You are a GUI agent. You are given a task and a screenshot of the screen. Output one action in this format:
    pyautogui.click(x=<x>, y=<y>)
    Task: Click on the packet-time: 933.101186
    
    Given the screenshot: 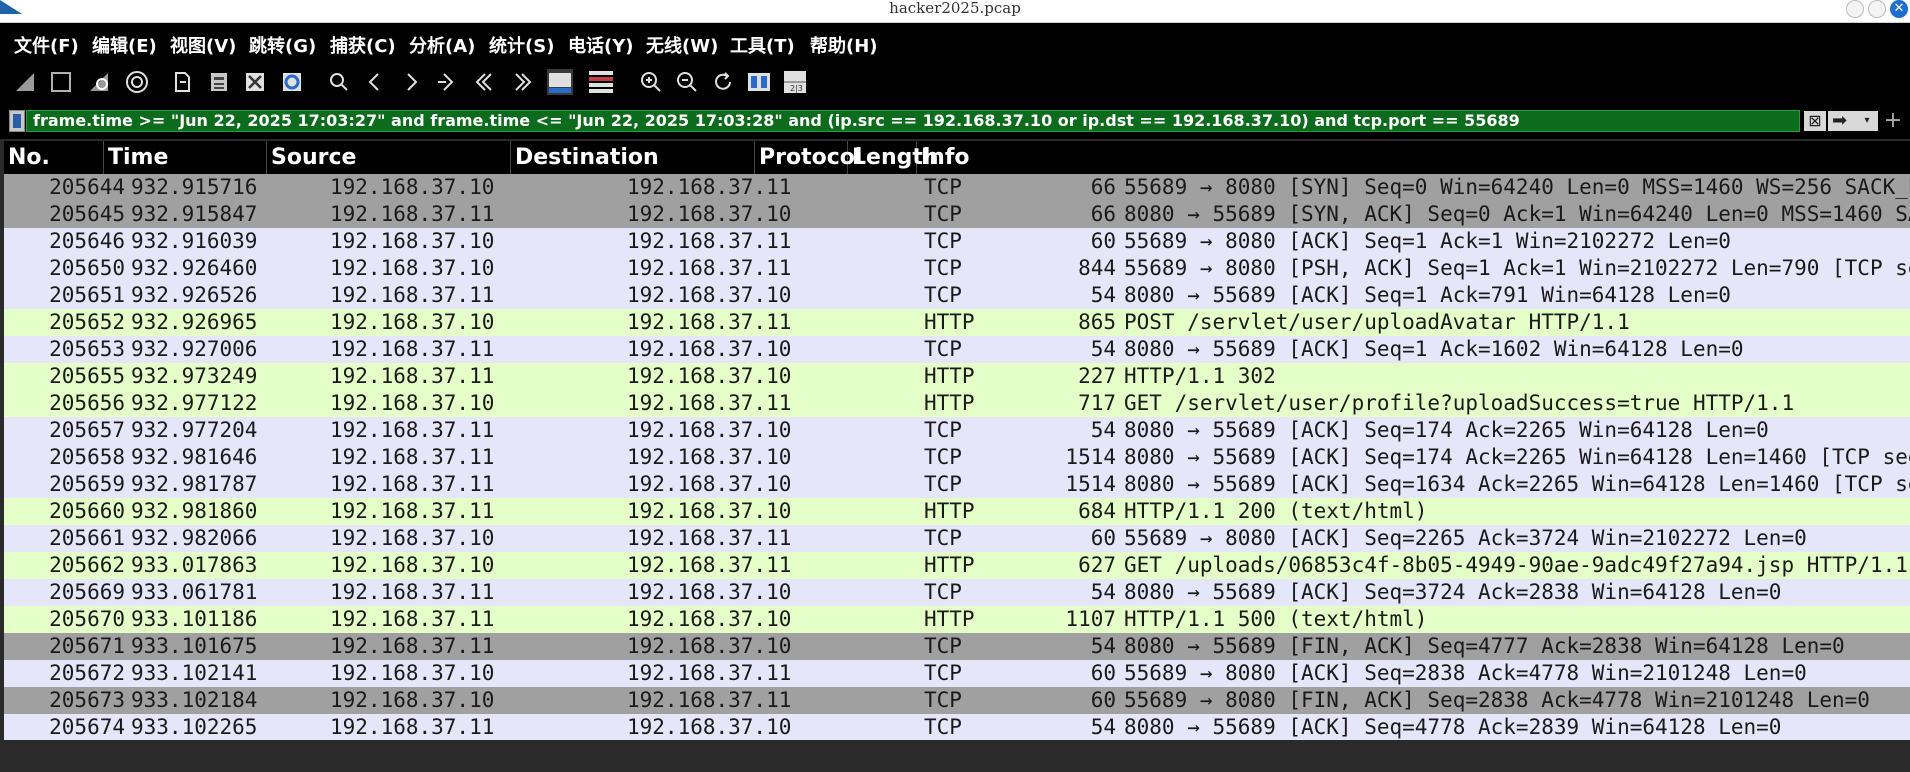 What is the action you would take?
    pyautogui.click(x=194, y=619)
    